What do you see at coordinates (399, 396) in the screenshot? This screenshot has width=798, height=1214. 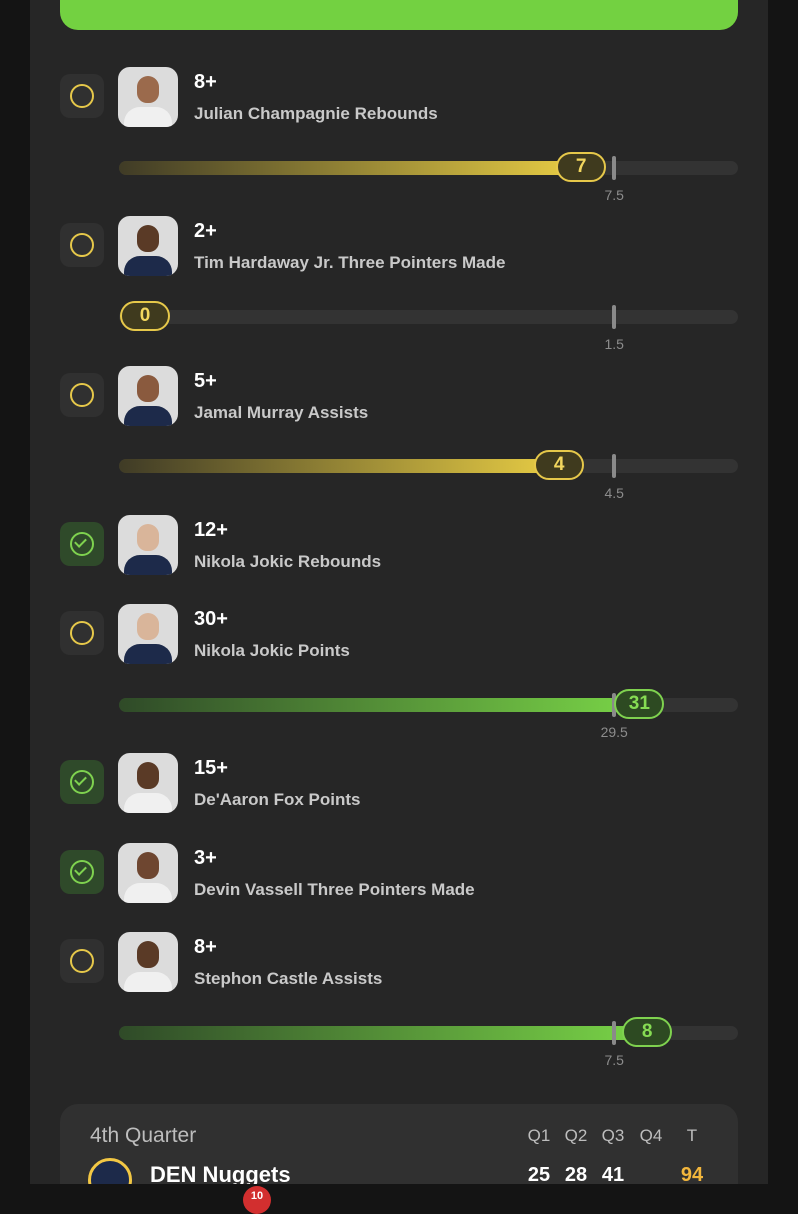 I see `prop-row: 5+ Jamal Murray Assists` at bounding box center [399, 396].